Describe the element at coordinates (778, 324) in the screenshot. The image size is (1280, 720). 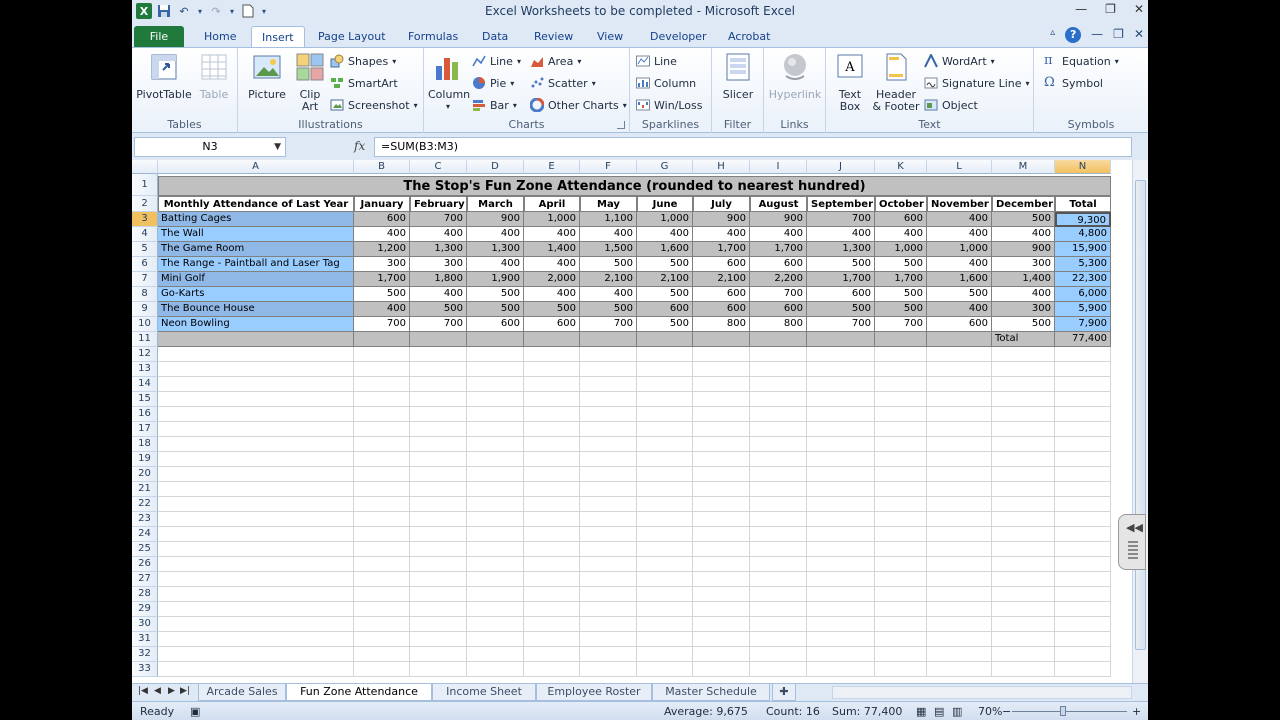
I see `data-cell: 800` at that location.